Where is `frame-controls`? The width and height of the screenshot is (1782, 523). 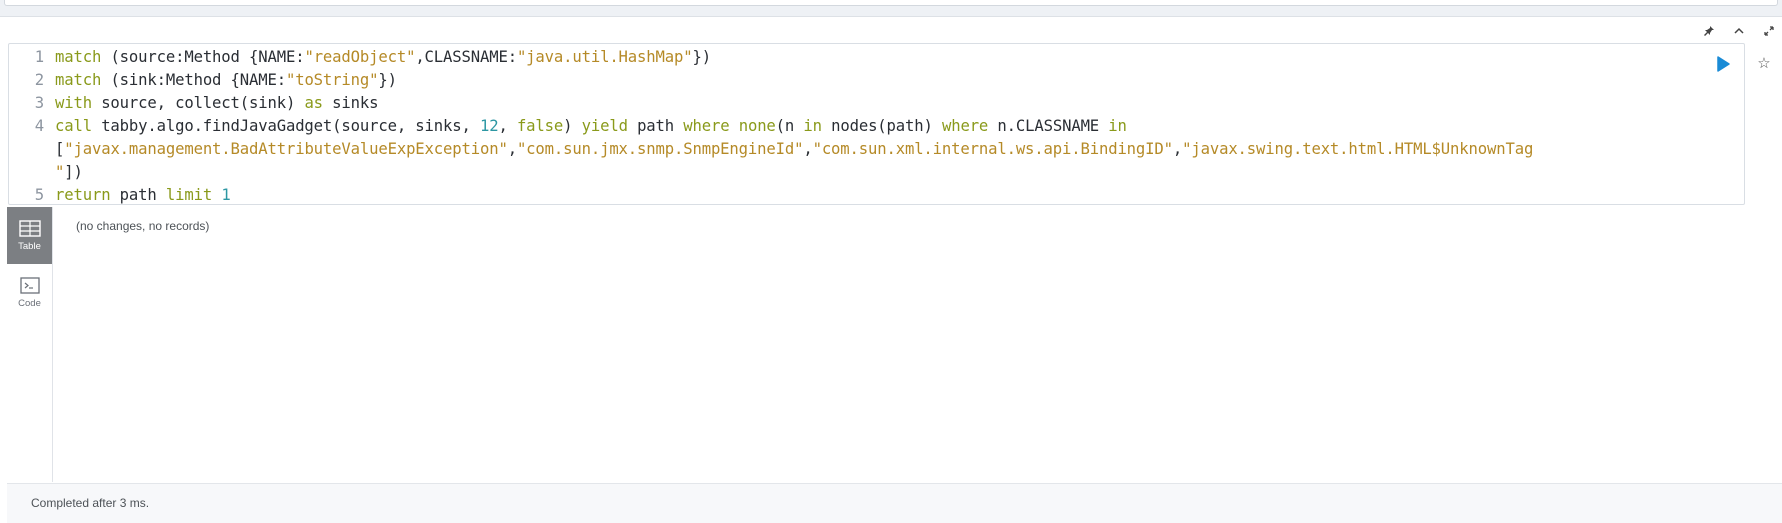 frame-controls is located at coordinates (1741, 31).